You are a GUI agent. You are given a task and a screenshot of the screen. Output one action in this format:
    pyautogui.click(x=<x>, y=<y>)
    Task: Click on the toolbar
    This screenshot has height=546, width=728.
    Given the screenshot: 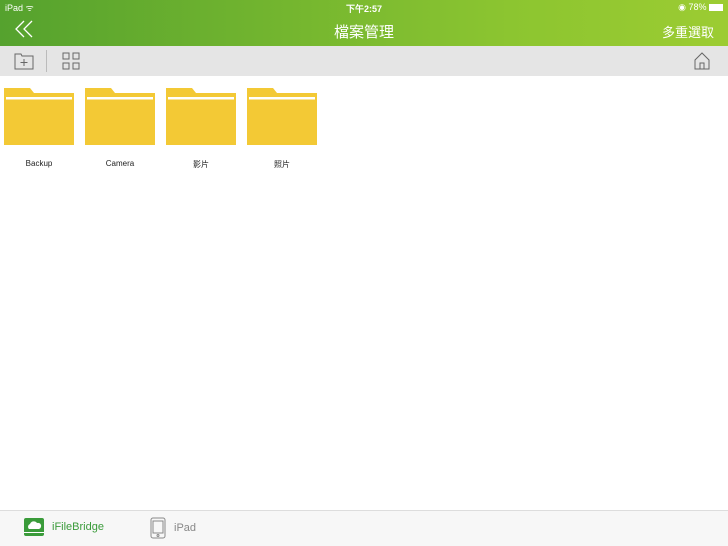 What is the action you would take?
    pyautogui.click(x=364, y=61)
    